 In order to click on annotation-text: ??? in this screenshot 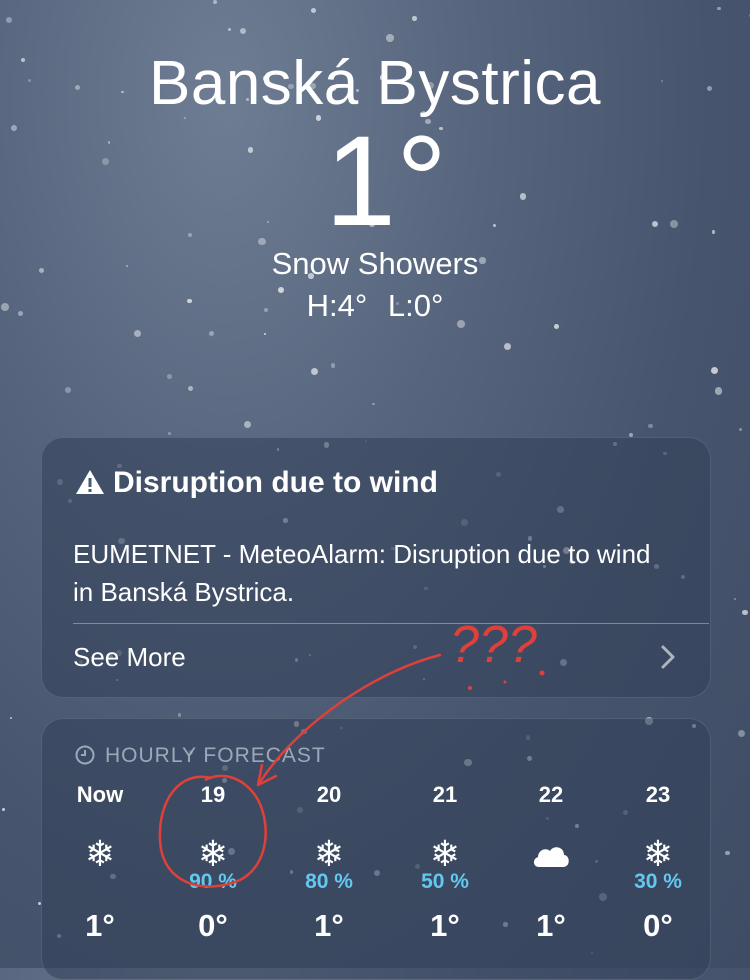, I will do `click(493, 645)`.